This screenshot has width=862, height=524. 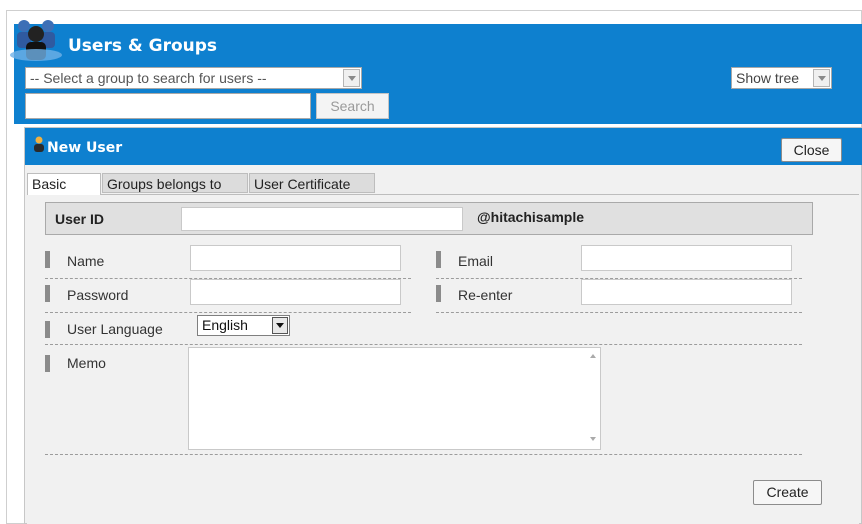 I want to click on show-tree-value: Show tree, so click(x=768, y=78).